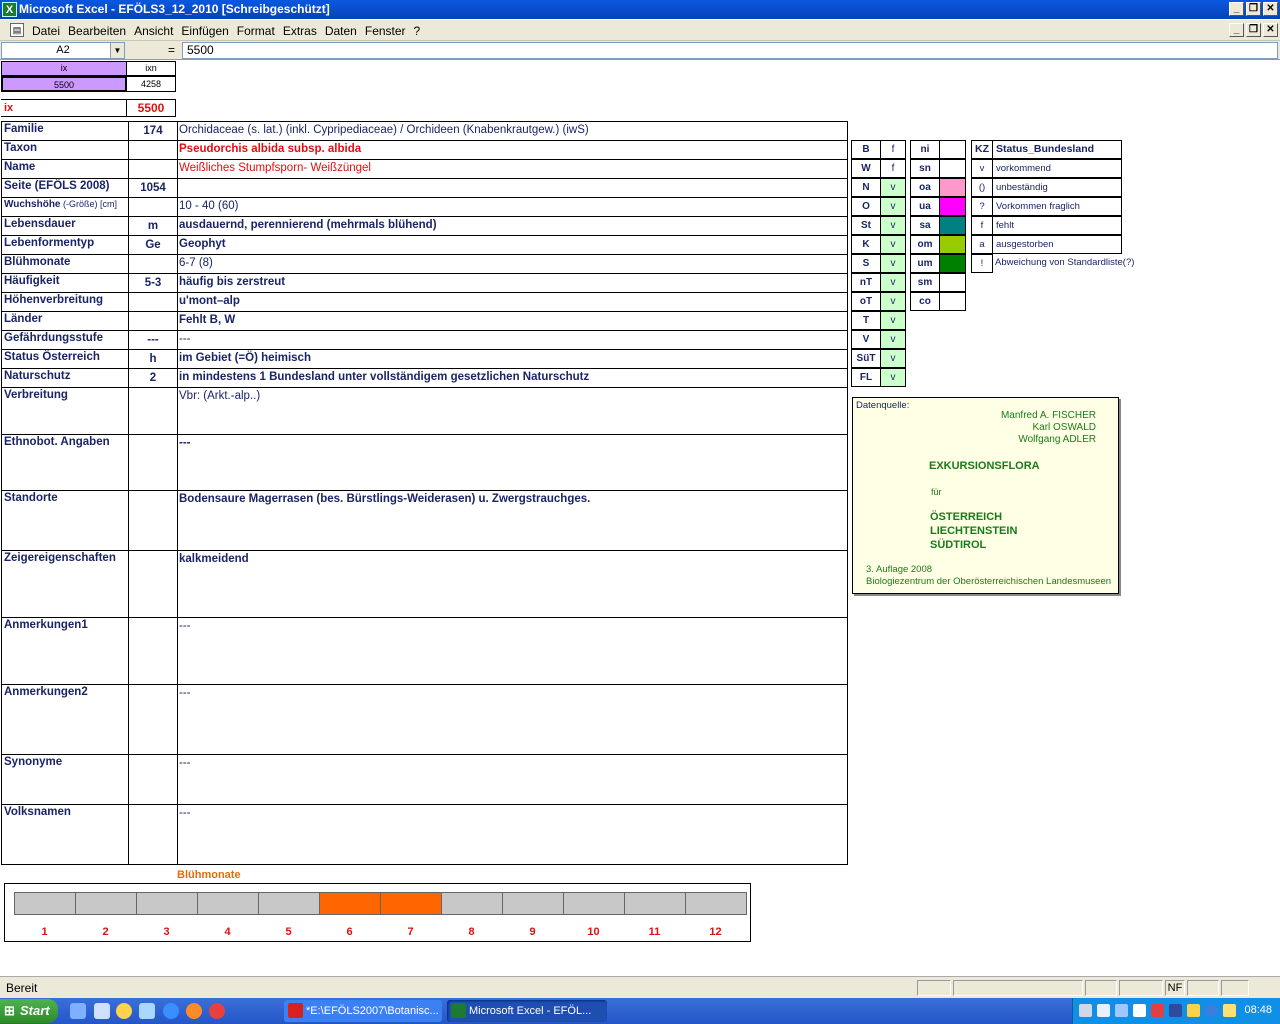  I want to click on row-label: Naturschutz, so click(37, 376).